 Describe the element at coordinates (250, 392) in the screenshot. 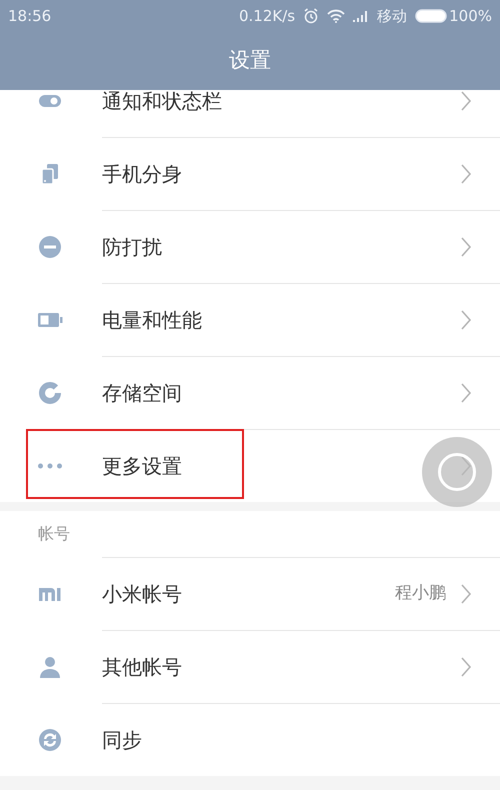

I see `settings-item: 存储空间` at that location.